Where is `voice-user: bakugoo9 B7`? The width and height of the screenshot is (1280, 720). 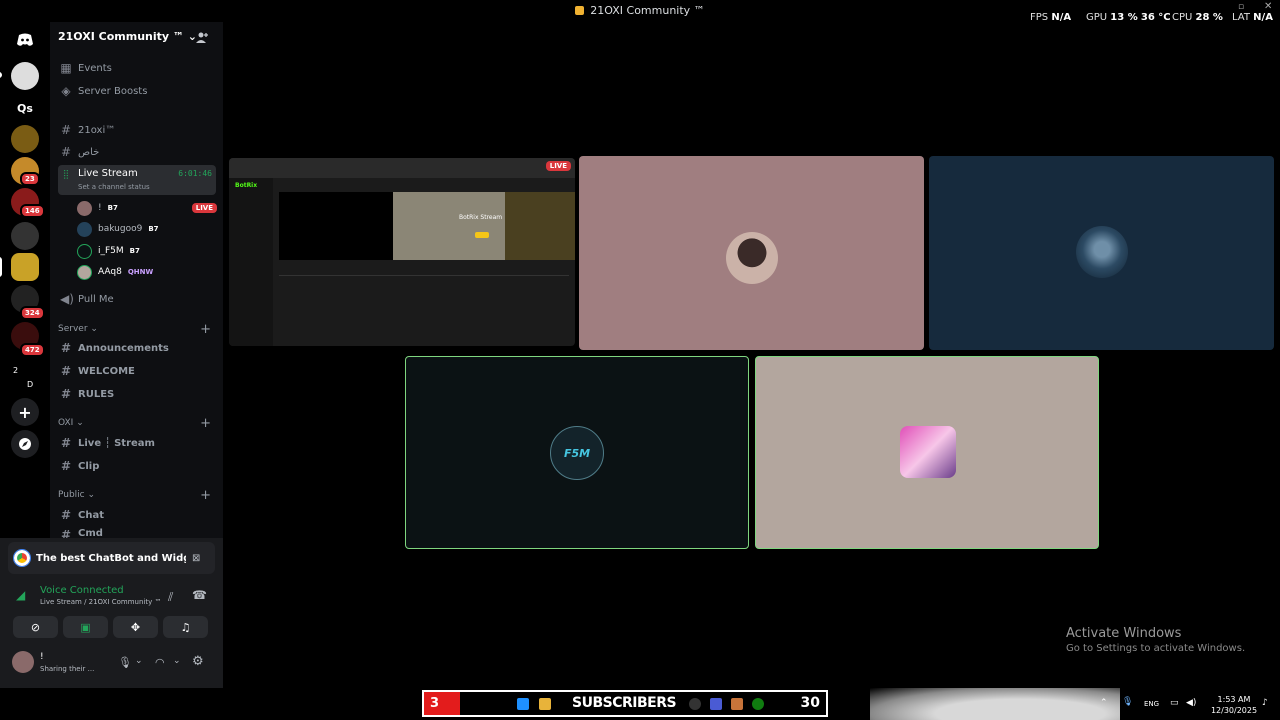 voice-user: bakugoo9 B7 is located at coordinates (147, 229).